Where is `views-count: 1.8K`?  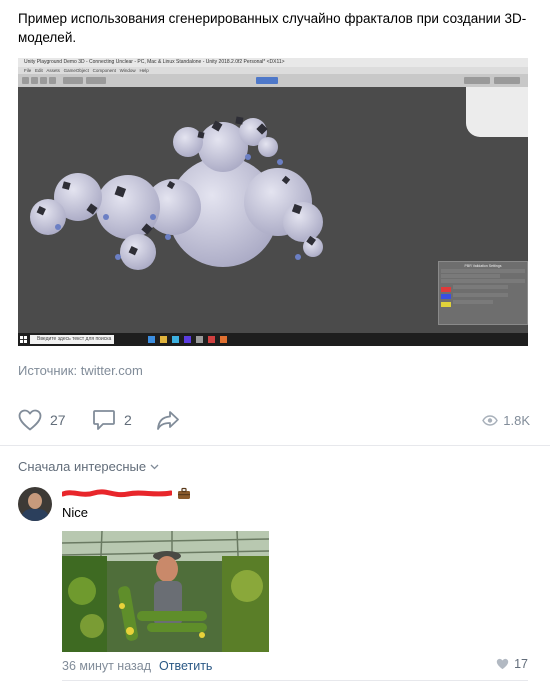
views-count: 1.8K is located at coordinates (516, 420).